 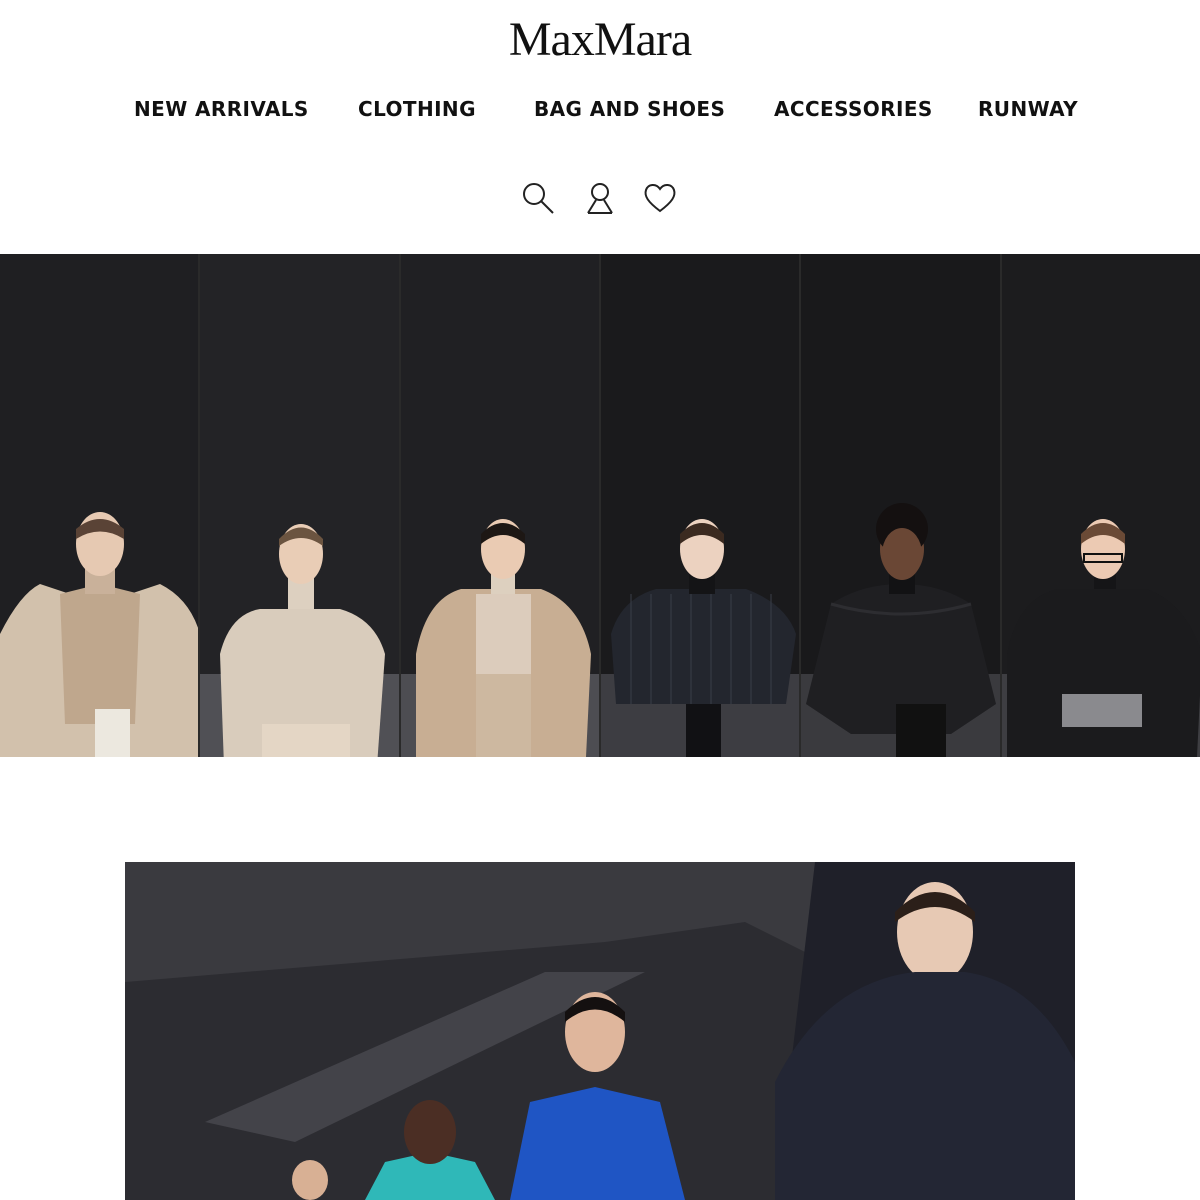 What do you see at coordinates (600, 40) in the screenshot?
I see `brand-logo: MaxMara` at bounding box center [600, 40].